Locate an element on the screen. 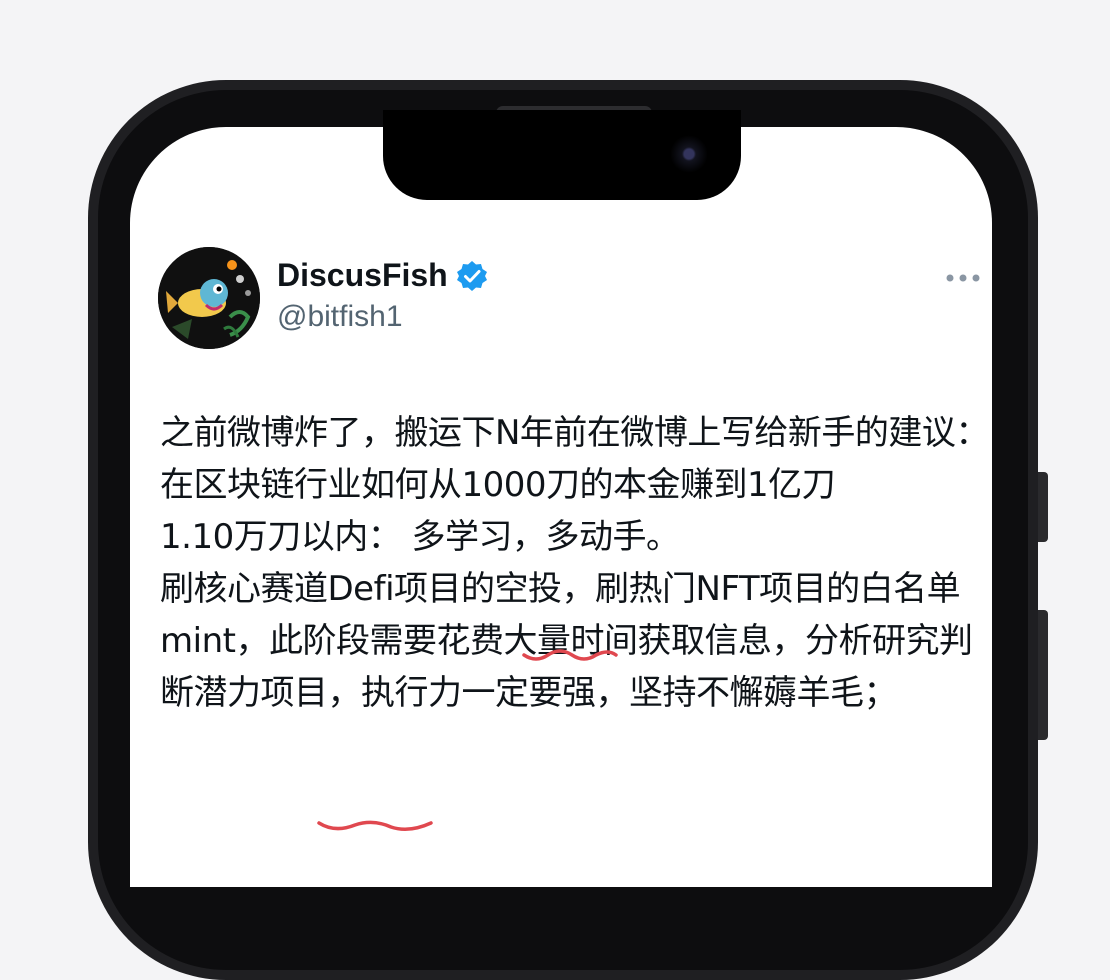 The image size is (1110, 980). more-options-icon is located at coordinates (963, 278).